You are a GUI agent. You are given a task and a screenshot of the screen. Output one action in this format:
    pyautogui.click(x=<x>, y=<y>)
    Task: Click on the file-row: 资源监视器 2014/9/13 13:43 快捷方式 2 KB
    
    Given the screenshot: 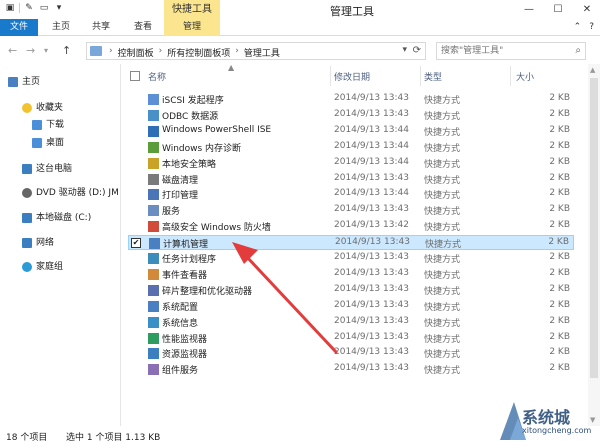 What is the action you would take?
    pyautogui.click(x=351, y=353)
    